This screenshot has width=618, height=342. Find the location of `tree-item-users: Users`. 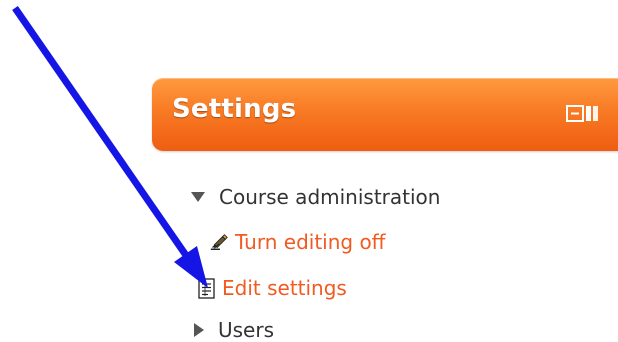

tree-item-users: Users is located at coordinates (234, 330).